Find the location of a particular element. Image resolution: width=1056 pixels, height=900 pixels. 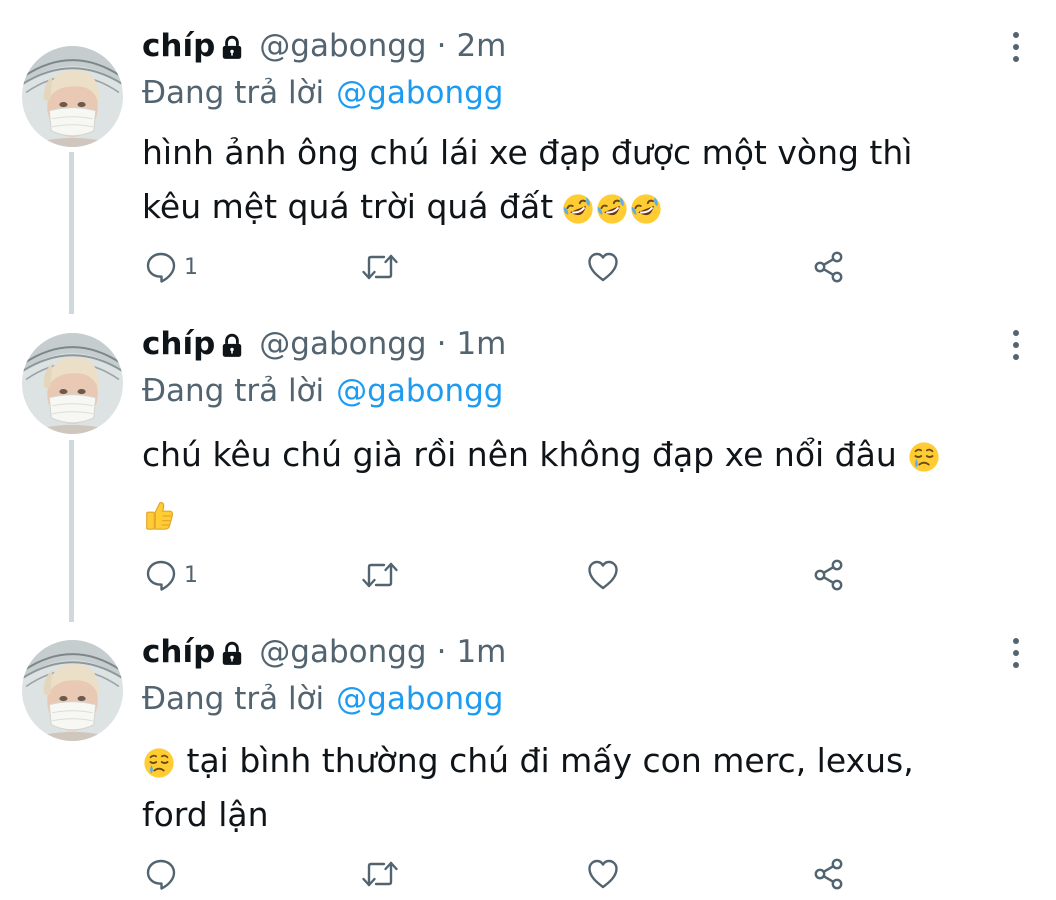

reply-button is located at coordinates (164, 874).